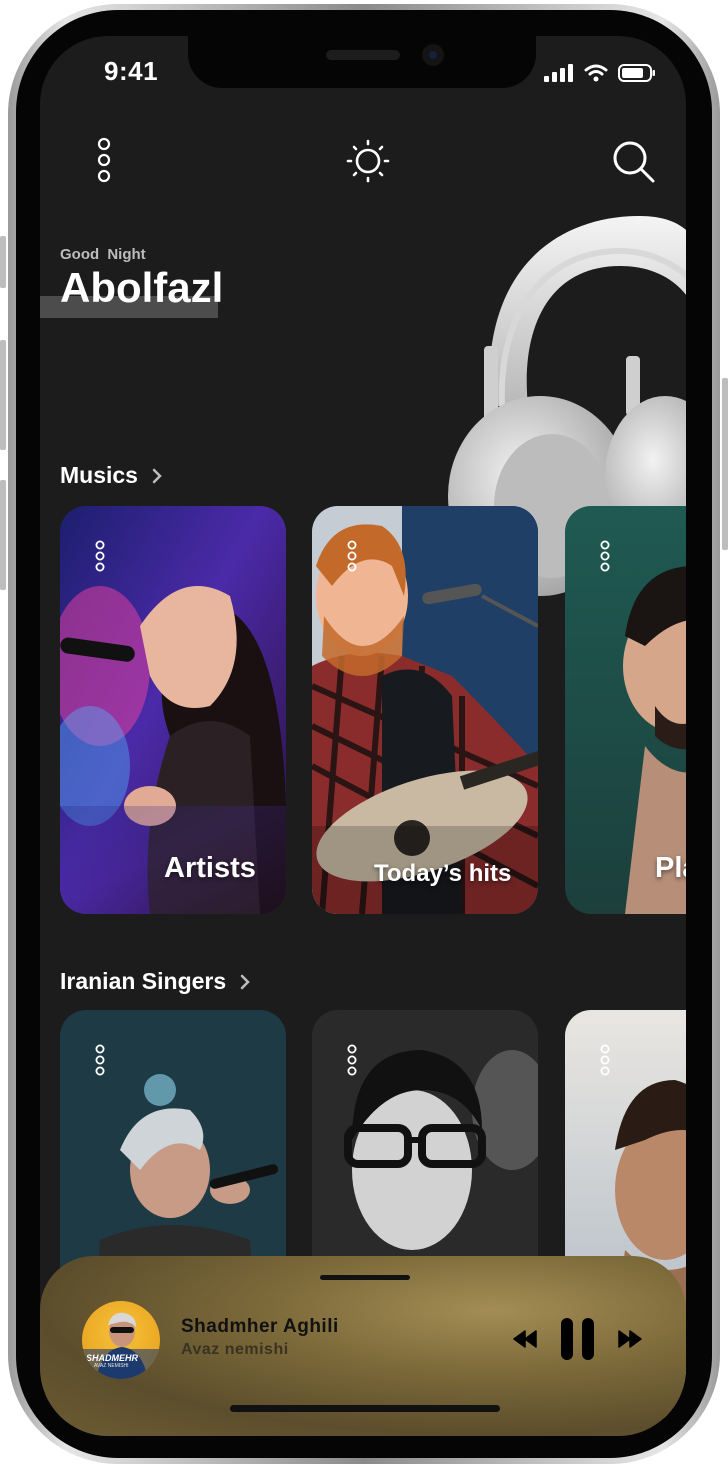 The height and width of the screenshot is (1471, 728). Describe the element at coordinates (260, 1326) in the screenshot. I see `now-playing-title: Shadmher Aghili` at that location.